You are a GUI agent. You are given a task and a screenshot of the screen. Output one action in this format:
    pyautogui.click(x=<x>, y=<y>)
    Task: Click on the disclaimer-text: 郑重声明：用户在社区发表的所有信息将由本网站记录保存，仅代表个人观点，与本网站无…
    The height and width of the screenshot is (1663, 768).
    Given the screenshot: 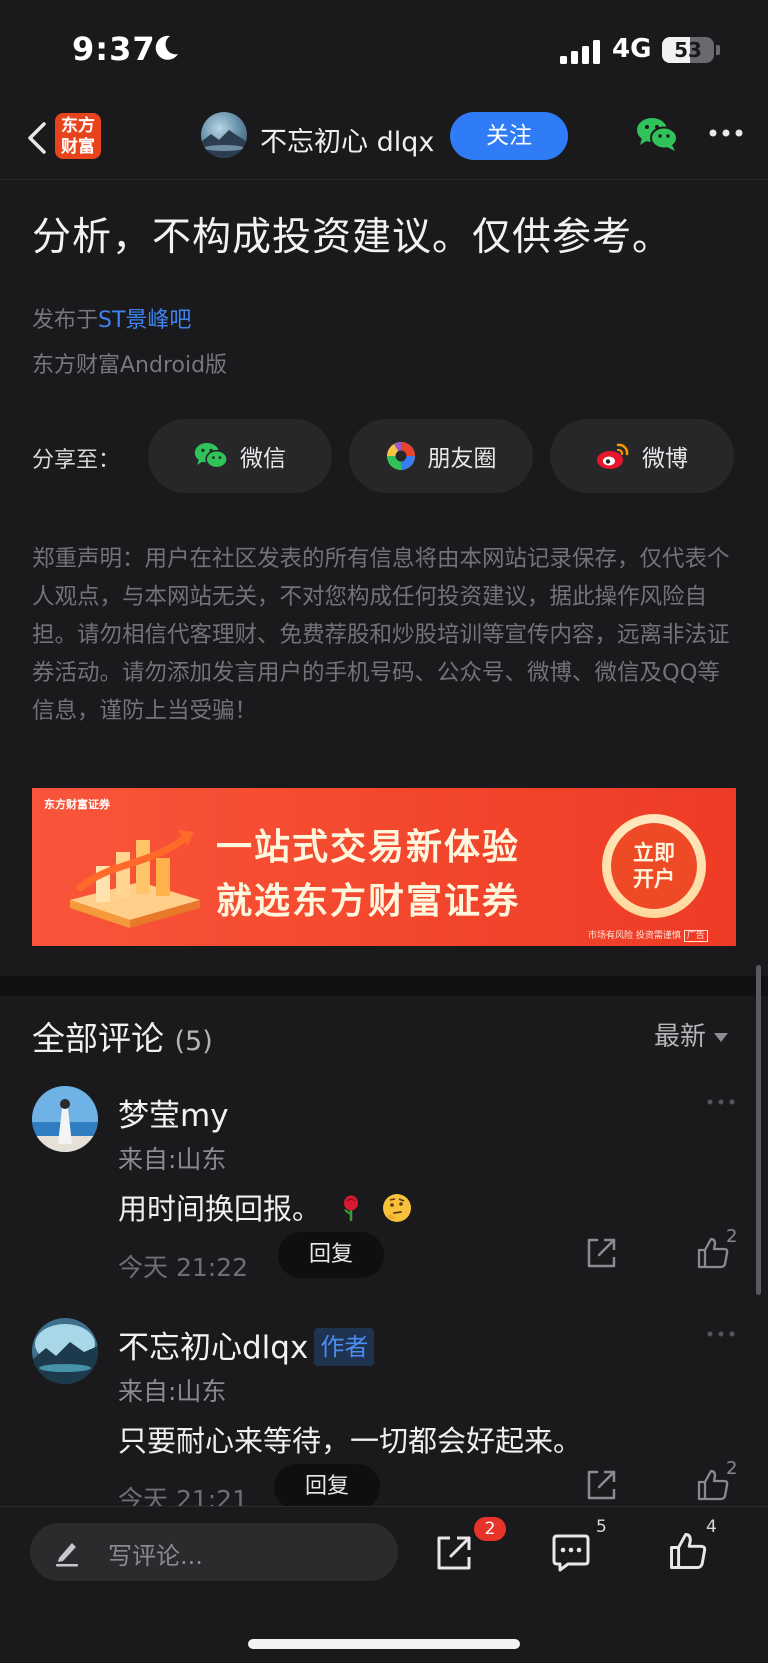 What is the action you would take?
    pyautogui.click(x=381, y=635)
    